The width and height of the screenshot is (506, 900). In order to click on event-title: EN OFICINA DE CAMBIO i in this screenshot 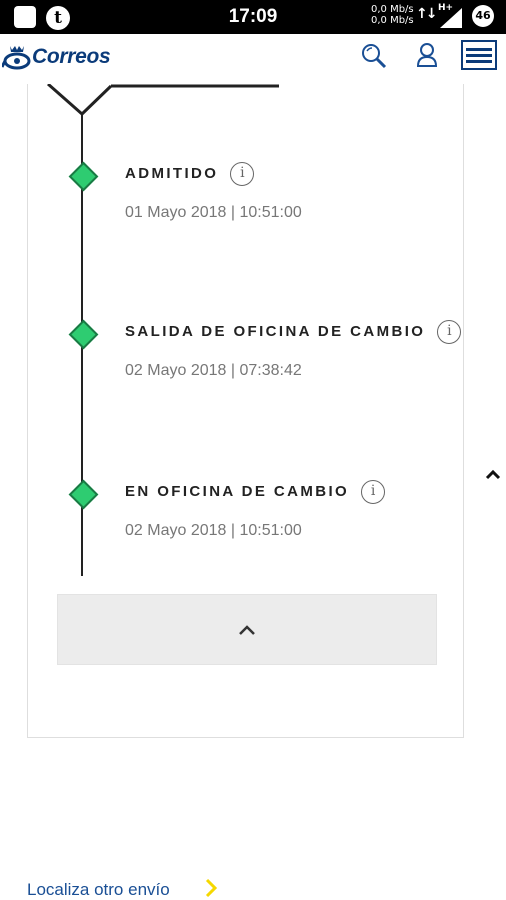, I will do `click(255, 492)`.